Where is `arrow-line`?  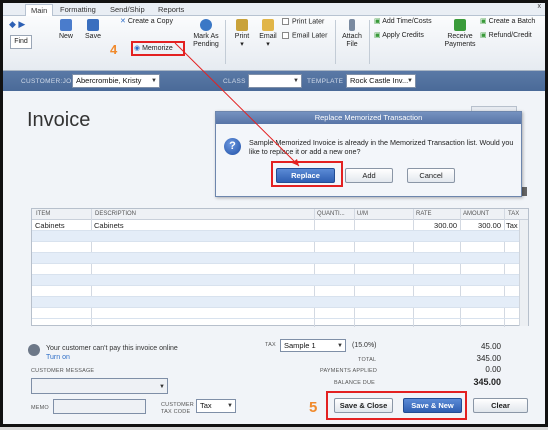 arrow-line is located at coordinates (237, 104).